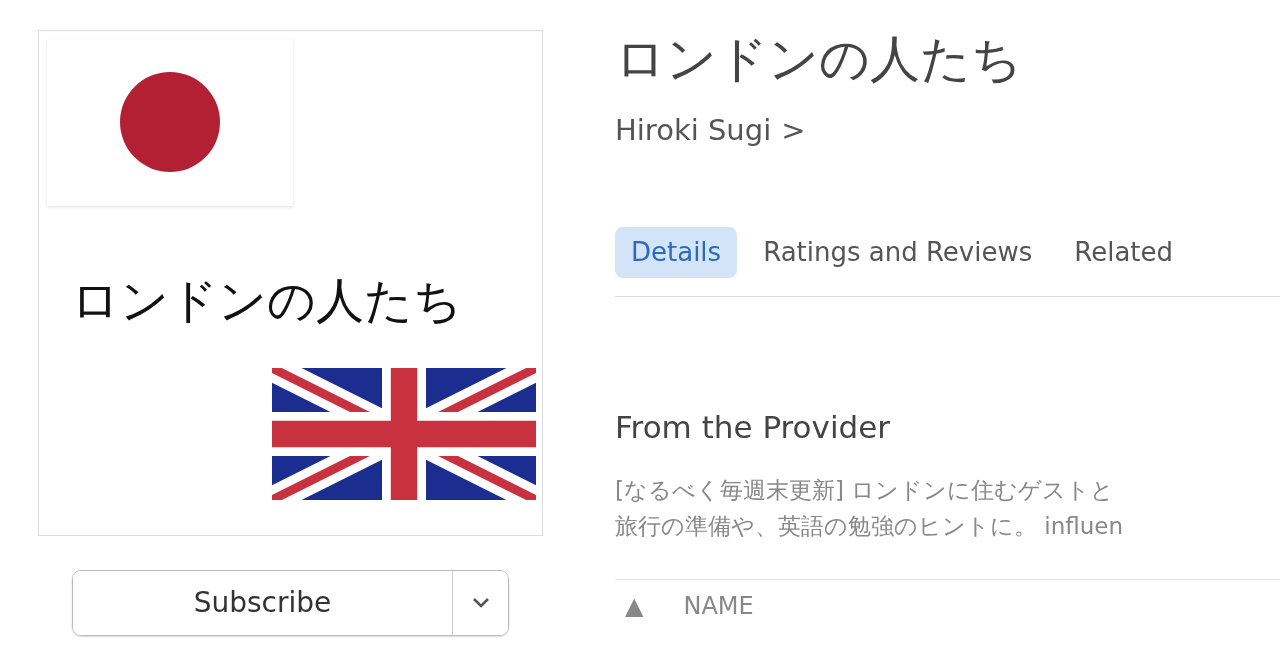 The height and width of the screenshot is (671, 1280). Describe the element at coordinates (267, 300) in the screenshot. I see `artwork-title: ロンドンの人たち` at that location.